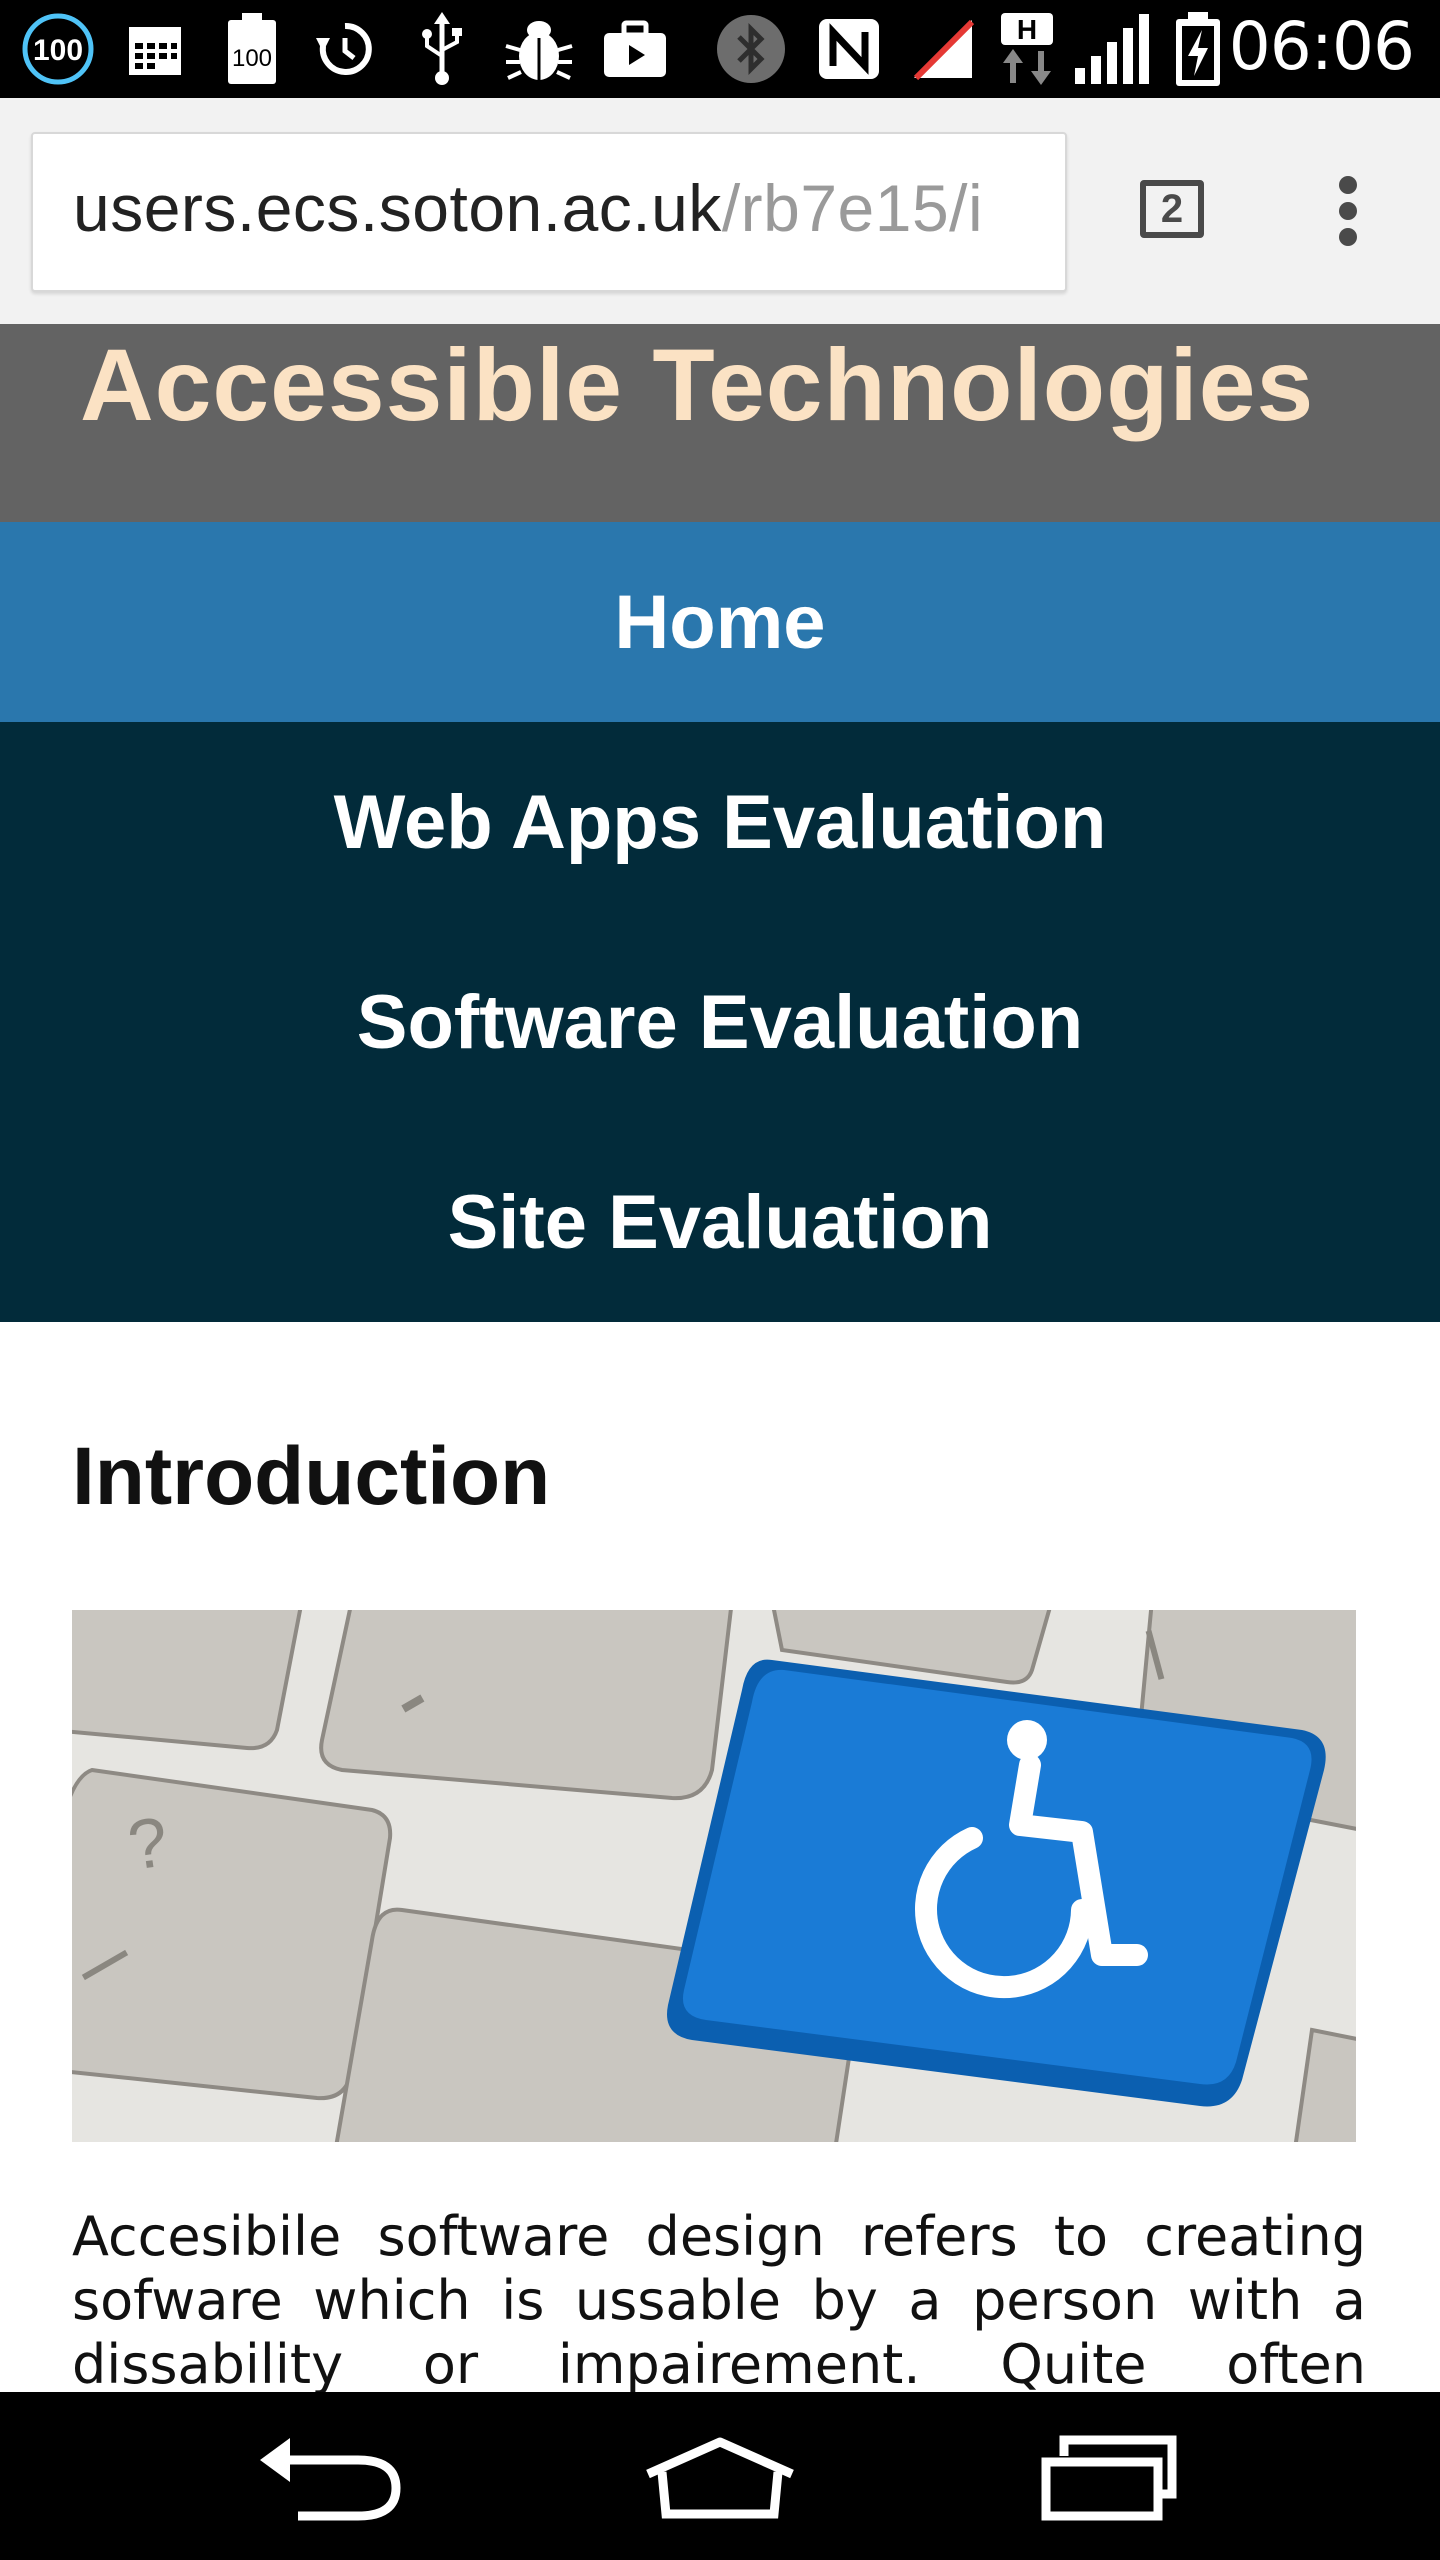 Image resolution: width=1440 pixels, height=2560 pixels. I want to click on nav-item-software-evaluation: Software Evaluation, so click(720, 1022).